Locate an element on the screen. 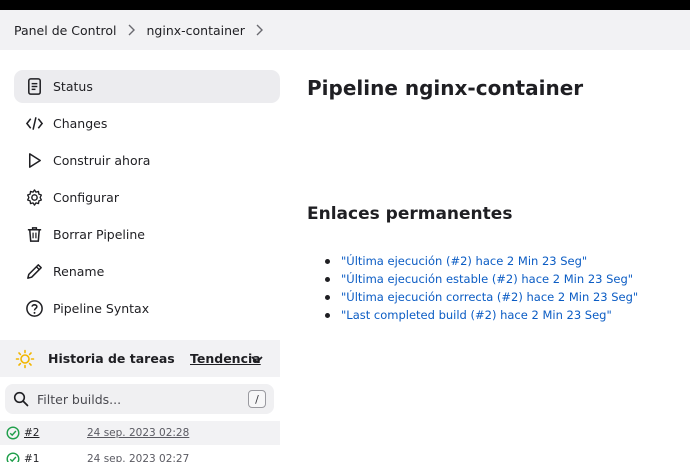 The width and height of the screenshot is (690, 462). sidebar-item-changes: Changes is located at coordinates (147, 123).